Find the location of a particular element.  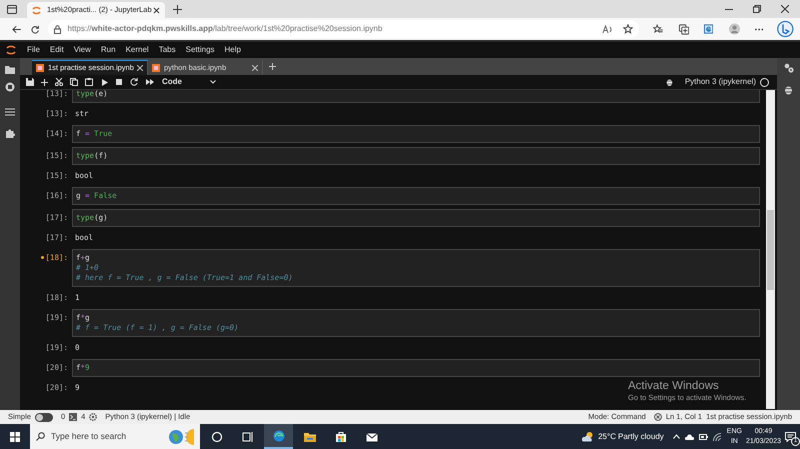

tab-actions-icon is located at coordinates (12, 9).